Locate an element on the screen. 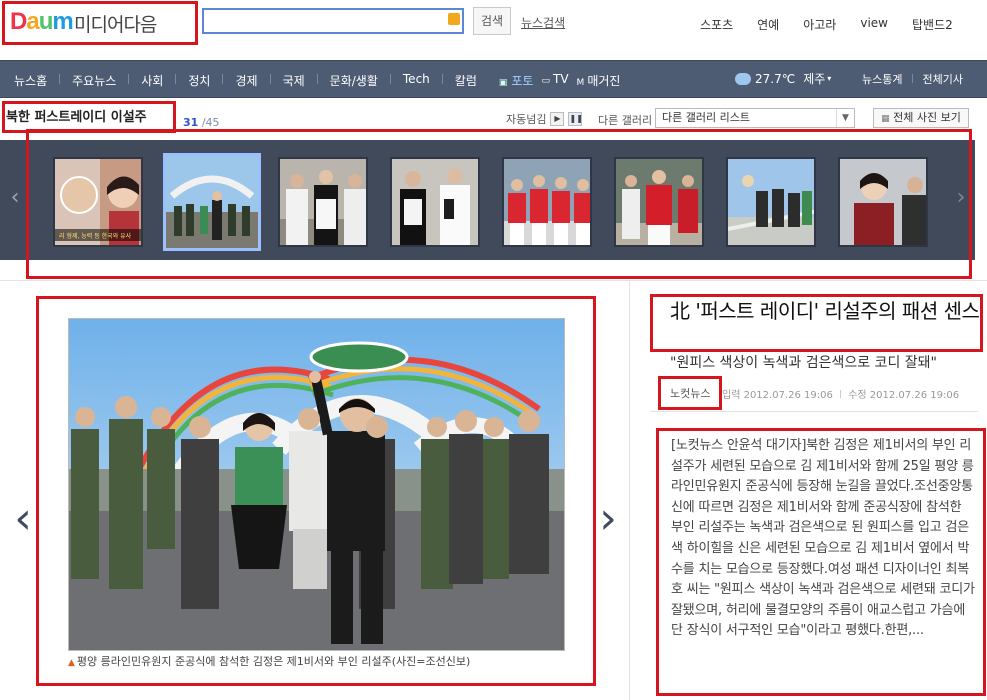 Image resolution: width=987 pixels, height=700 pixels. tv-icon: ▭ is located at coordinates (545, 81).